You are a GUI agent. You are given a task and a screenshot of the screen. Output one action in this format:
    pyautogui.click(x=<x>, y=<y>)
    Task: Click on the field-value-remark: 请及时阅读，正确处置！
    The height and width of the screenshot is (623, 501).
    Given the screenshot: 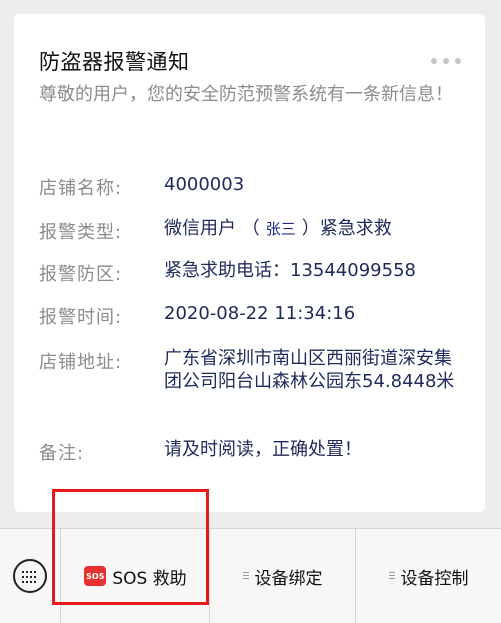 What is the action you would take?
    pyautogui.click(x=263, y=449)
    